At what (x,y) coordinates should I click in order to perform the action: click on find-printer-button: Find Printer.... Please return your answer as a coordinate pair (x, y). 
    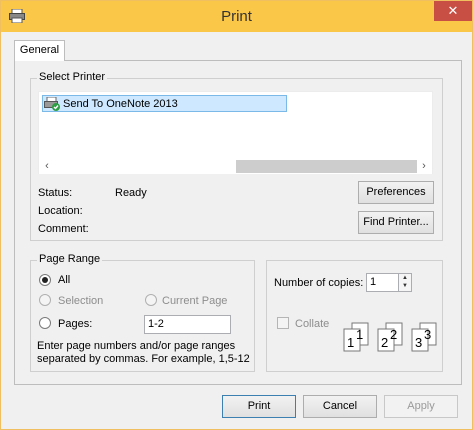
    Looking at the image, I should click on (396, 222).